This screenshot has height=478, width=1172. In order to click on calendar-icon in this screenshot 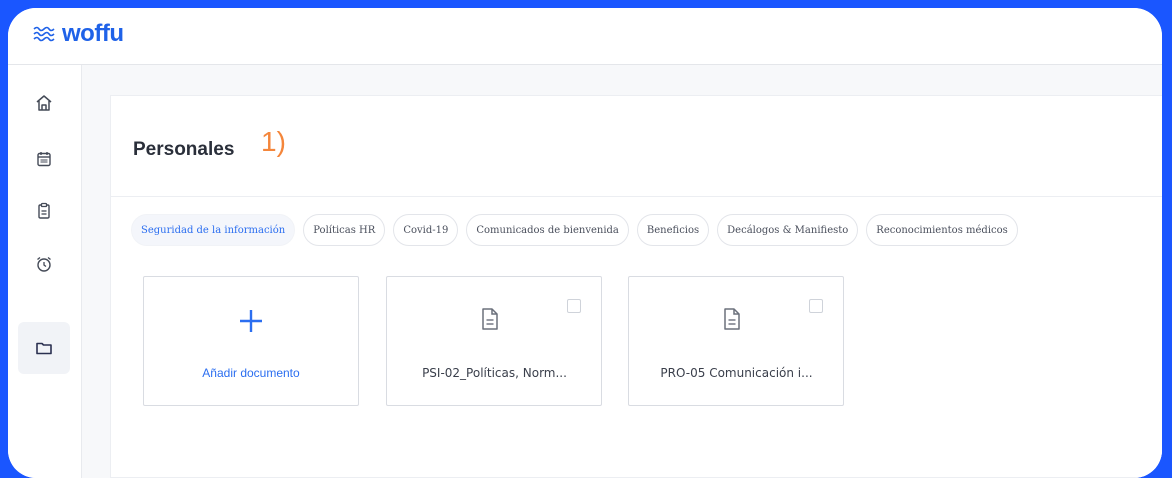, I will do `click(44, 159)`.